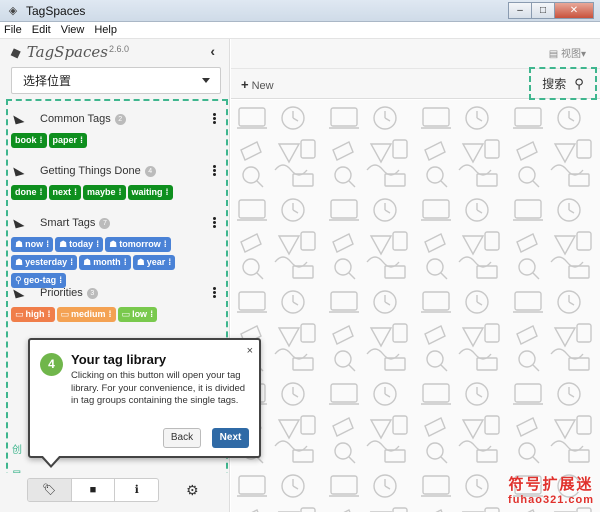  I want to click on tag-library-tab: 🏷, so click(50, 490).